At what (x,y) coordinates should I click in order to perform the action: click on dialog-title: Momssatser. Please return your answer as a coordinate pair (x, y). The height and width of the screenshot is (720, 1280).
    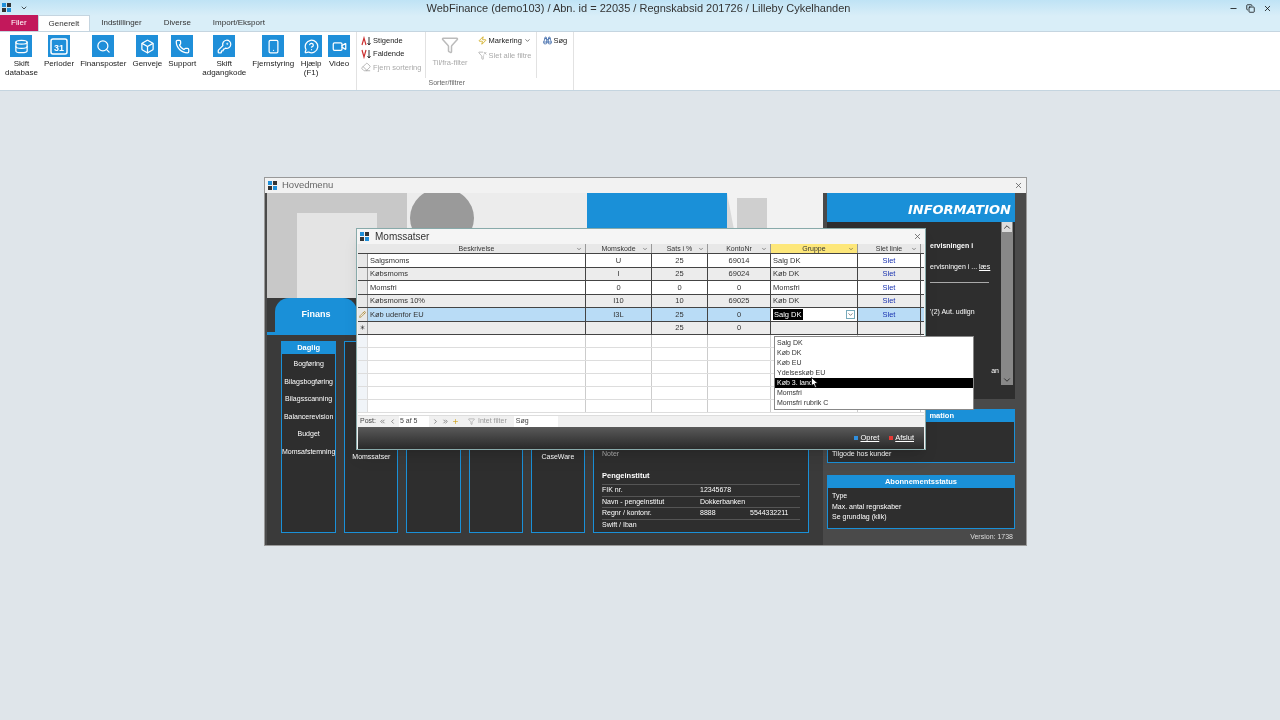
    Looking at the image, I should click on (402, 237).